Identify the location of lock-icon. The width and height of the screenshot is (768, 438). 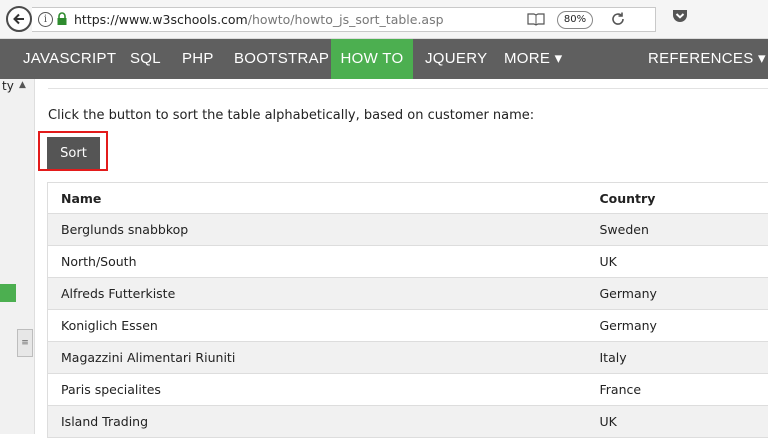
(62, 19).